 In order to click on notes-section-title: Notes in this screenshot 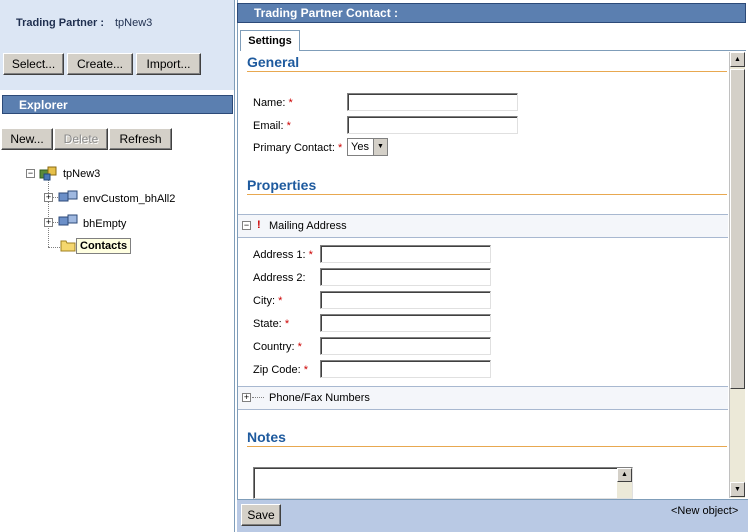, I will do `click(266, 437)`.